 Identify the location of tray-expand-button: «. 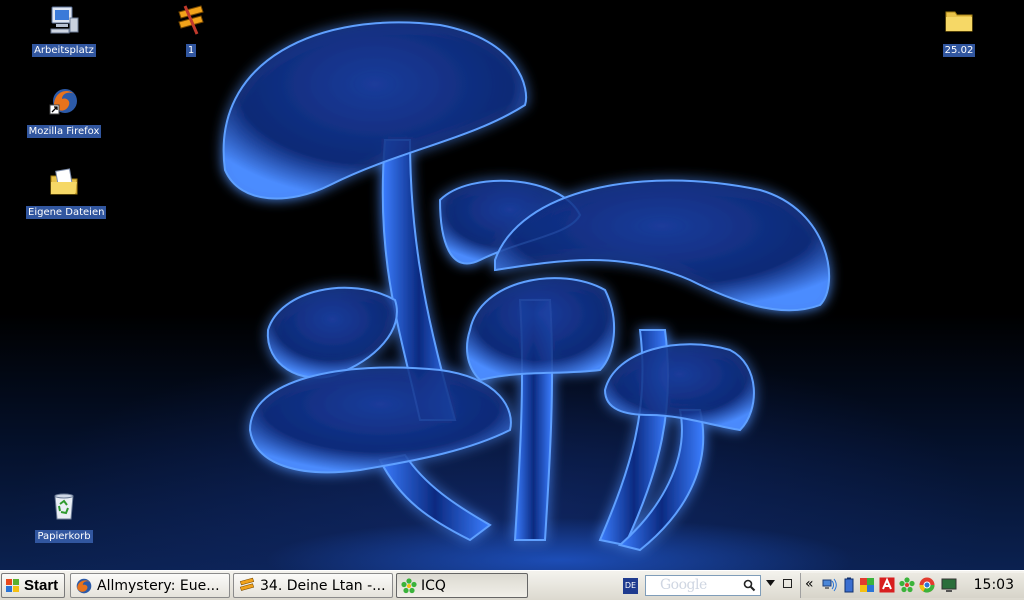
(809, 584).